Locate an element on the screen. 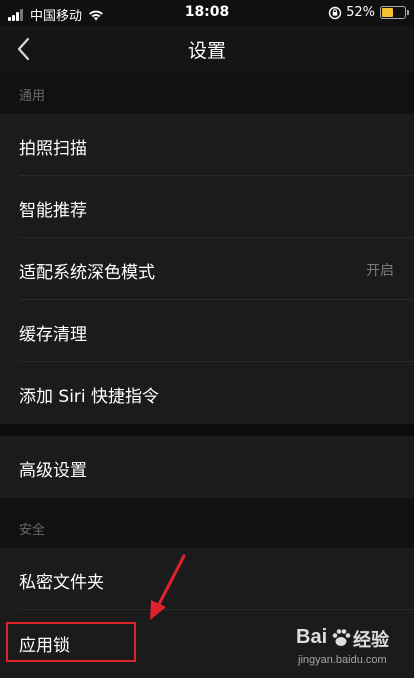  watermark-logo: Bai 经验 is located at coordinates (354, 638).